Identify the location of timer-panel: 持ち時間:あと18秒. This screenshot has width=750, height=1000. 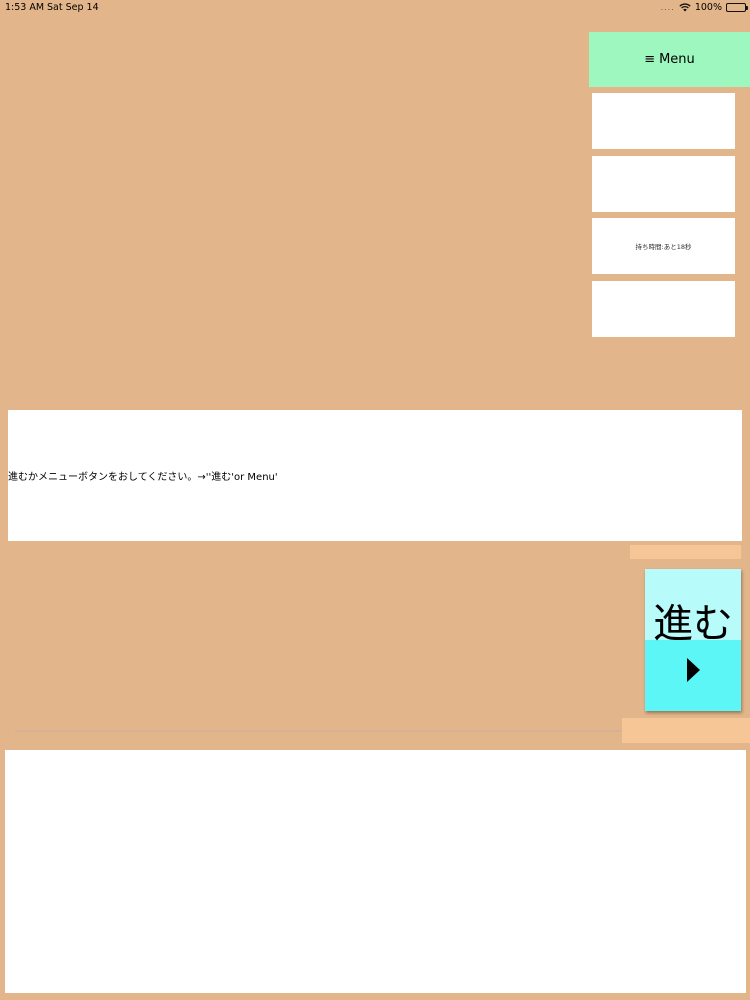
(663, 246).